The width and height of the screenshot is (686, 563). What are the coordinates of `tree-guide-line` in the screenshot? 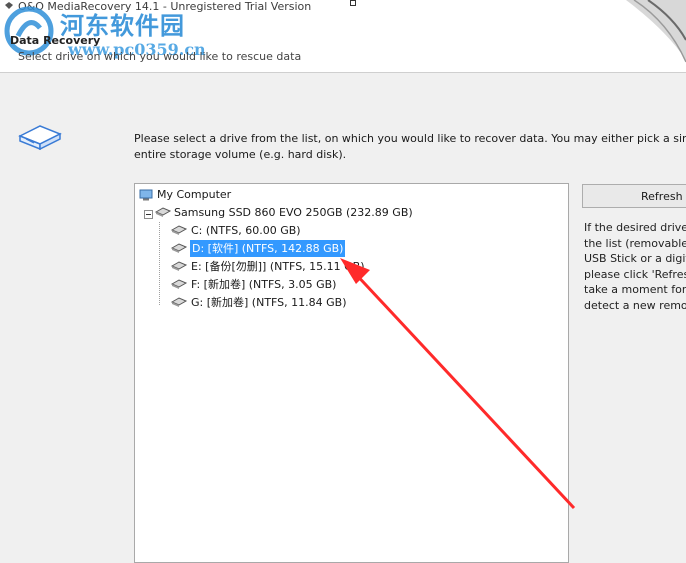 It's located at (159, 263).